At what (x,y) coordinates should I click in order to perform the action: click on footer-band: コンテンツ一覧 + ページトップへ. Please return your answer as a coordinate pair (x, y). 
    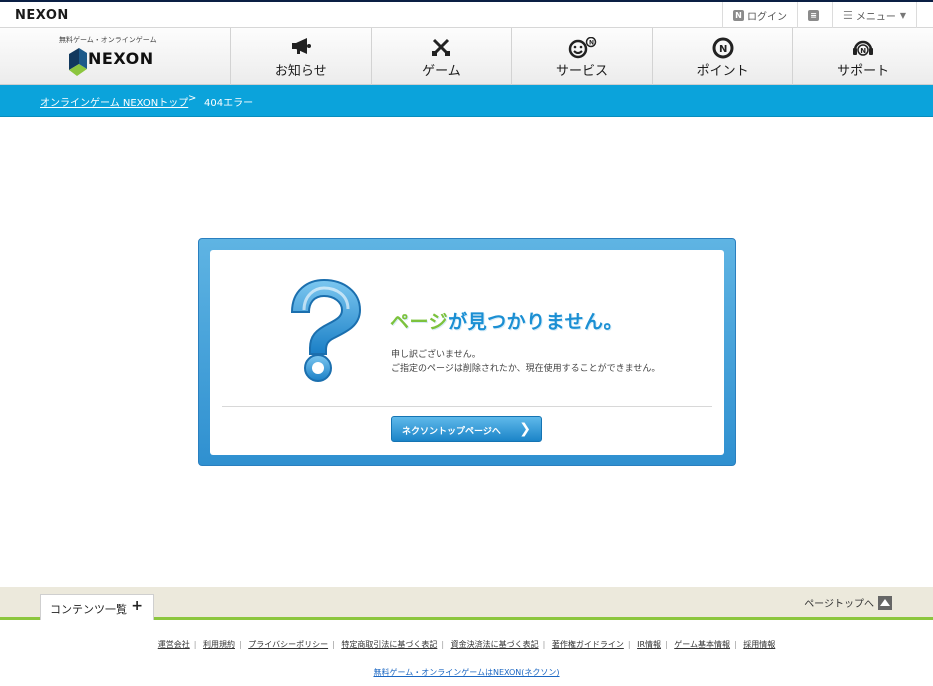
    Looking at the image, I should click on (466, 603).